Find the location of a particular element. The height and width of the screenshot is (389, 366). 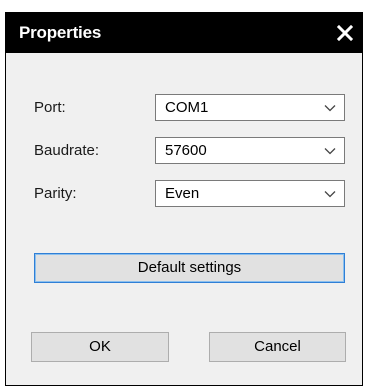

dialog-title: Properties is located at coordinates (60, 32).